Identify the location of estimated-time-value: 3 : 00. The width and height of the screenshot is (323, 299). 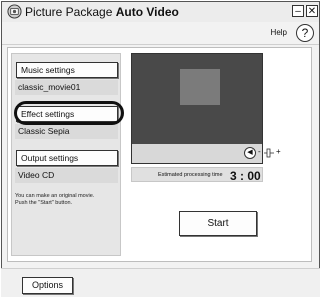
(245, 176).